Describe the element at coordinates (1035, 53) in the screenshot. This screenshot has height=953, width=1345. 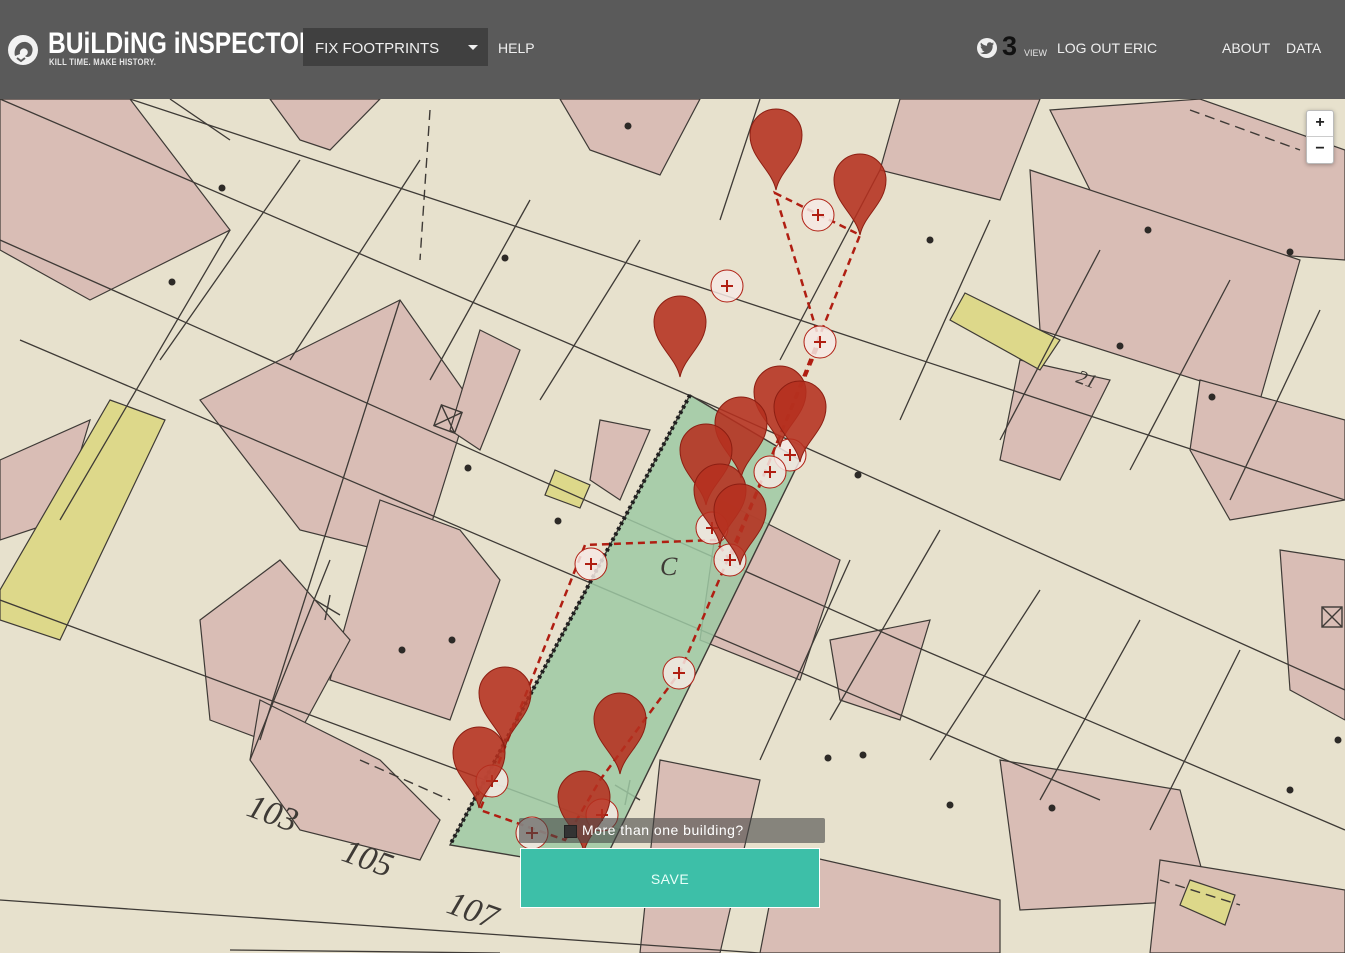
I see `view-label: VIEW` at that location.